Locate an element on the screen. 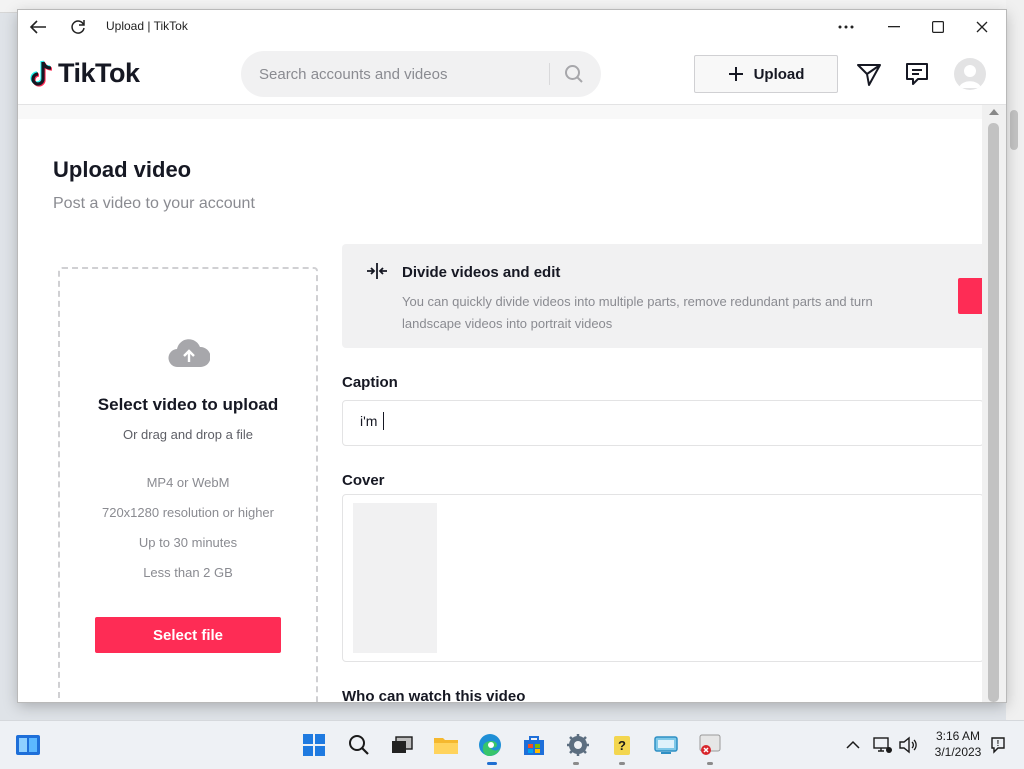  upload-button: Upload is located at coordinates (766, 74).